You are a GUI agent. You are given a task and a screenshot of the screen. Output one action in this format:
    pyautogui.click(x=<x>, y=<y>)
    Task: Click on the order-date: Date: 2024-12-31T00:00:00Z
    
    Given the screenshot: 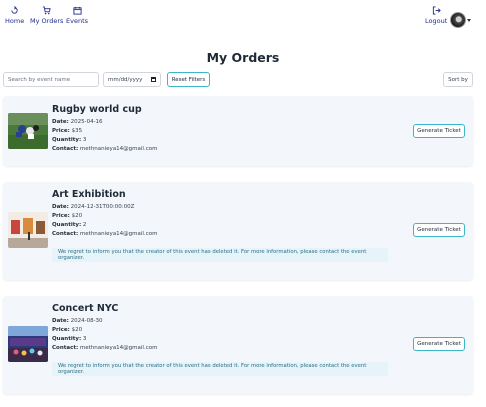 What is the action you would take?
    pyautogui.click(x=93, y=207)
    